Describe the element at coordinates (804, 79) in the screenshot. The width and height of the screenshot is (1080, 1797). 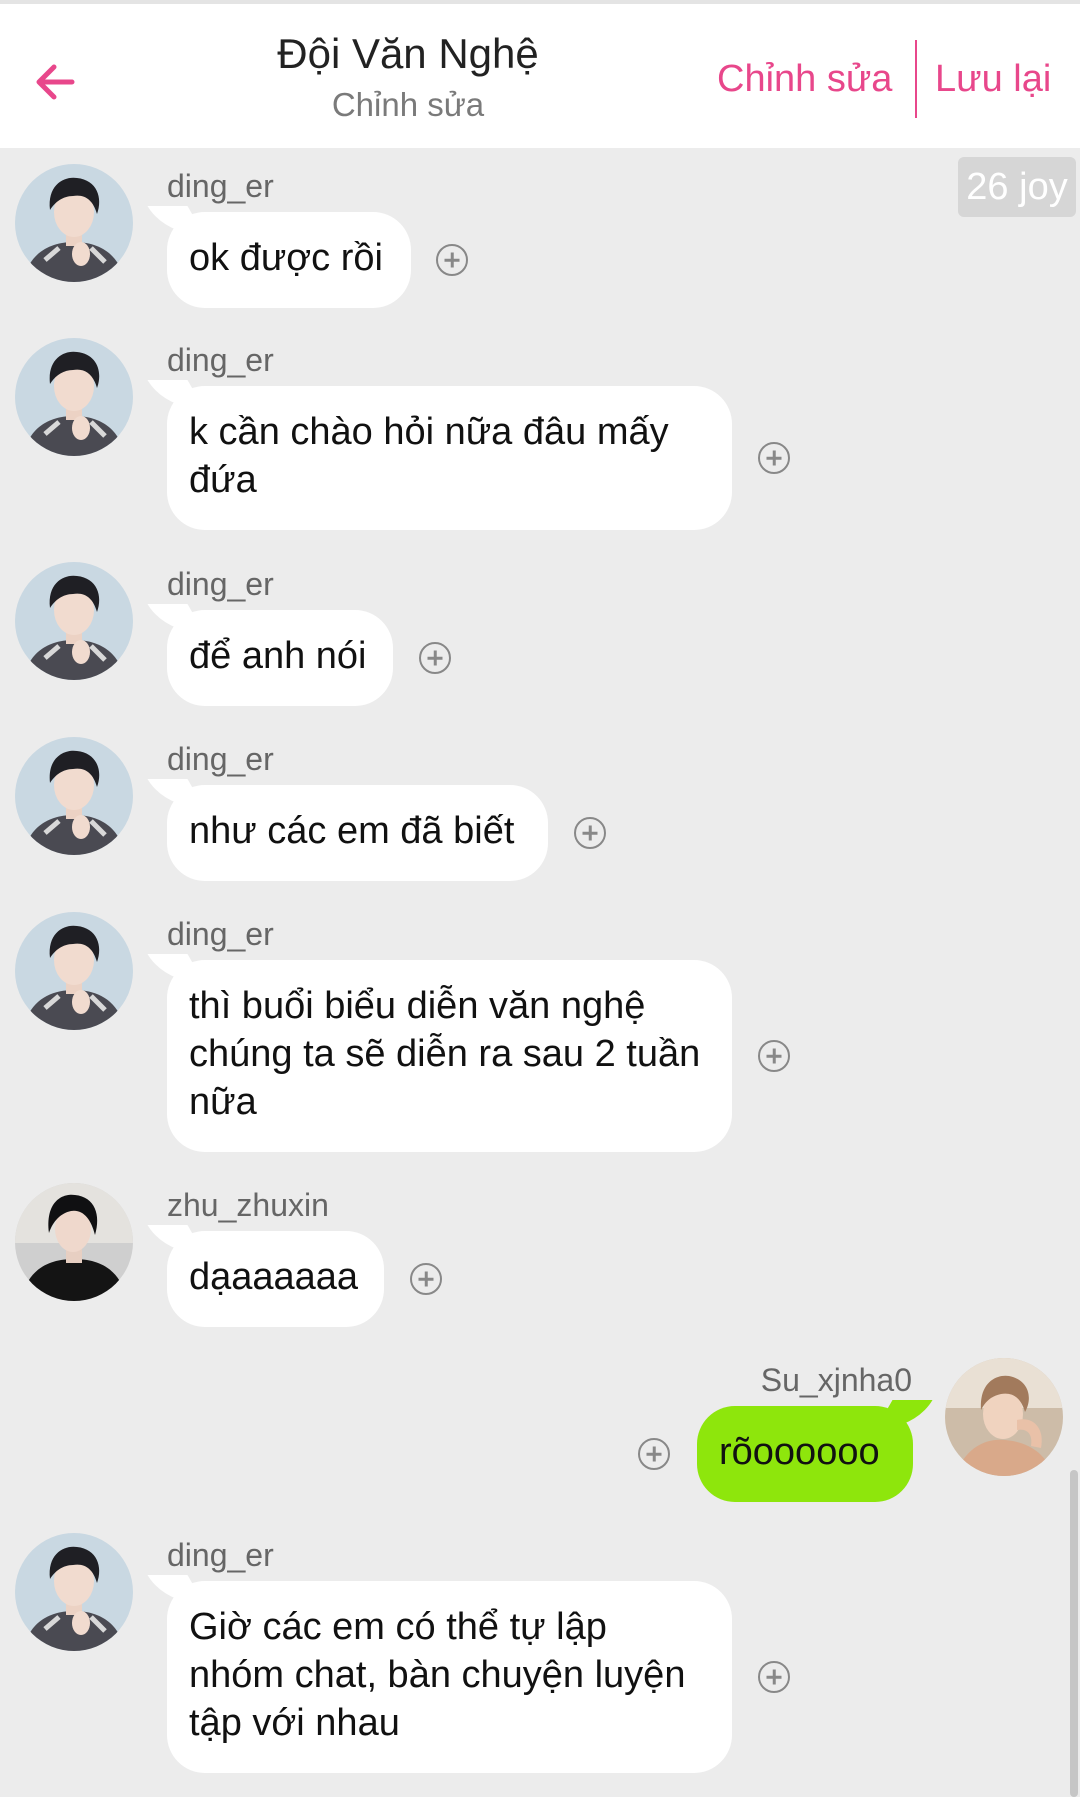
I see `edit-button: Chỉnh sửa` at that location.